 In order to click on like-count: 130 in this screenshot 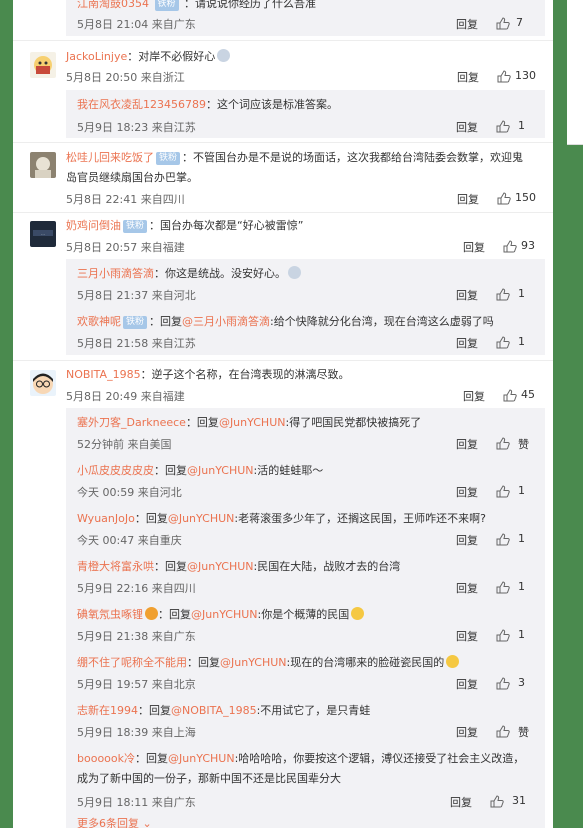, I will do `click(525, 75)`.